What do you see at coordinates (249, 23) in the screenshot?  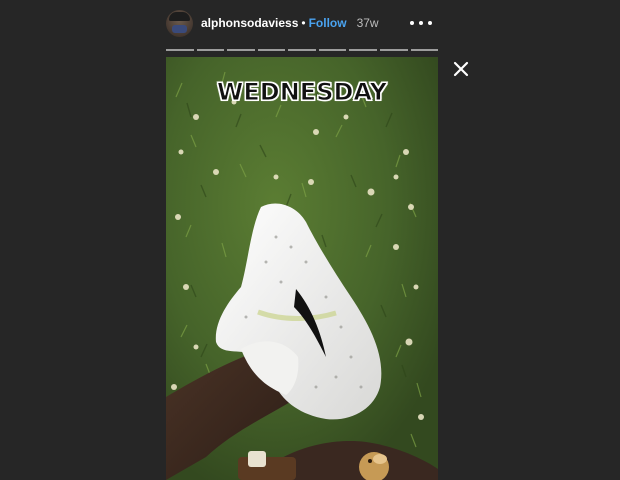 I see `username-link: alphonsodaviess` at bounding box center [249, 23].